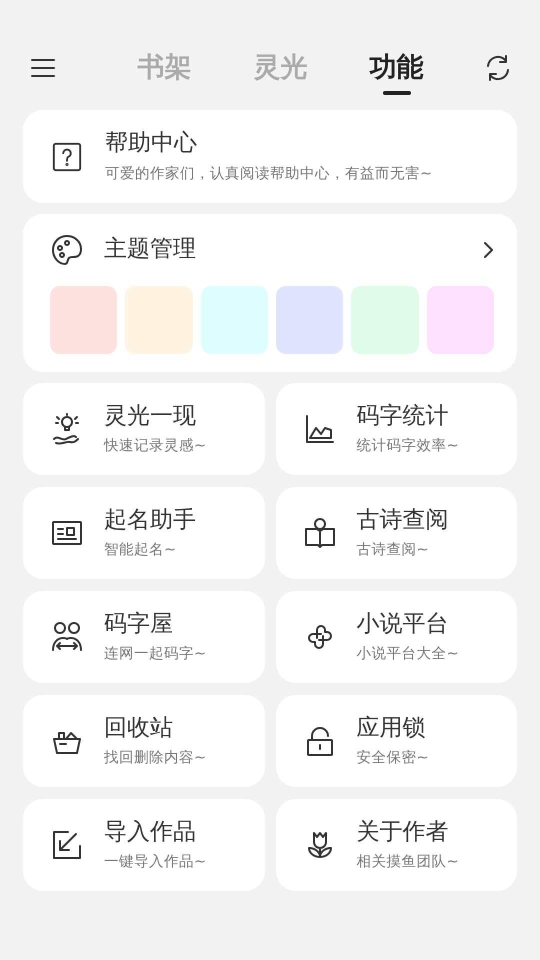 The image size is (540, 960). I want to click on feature-title: 灵光一现, so click(150, 416).